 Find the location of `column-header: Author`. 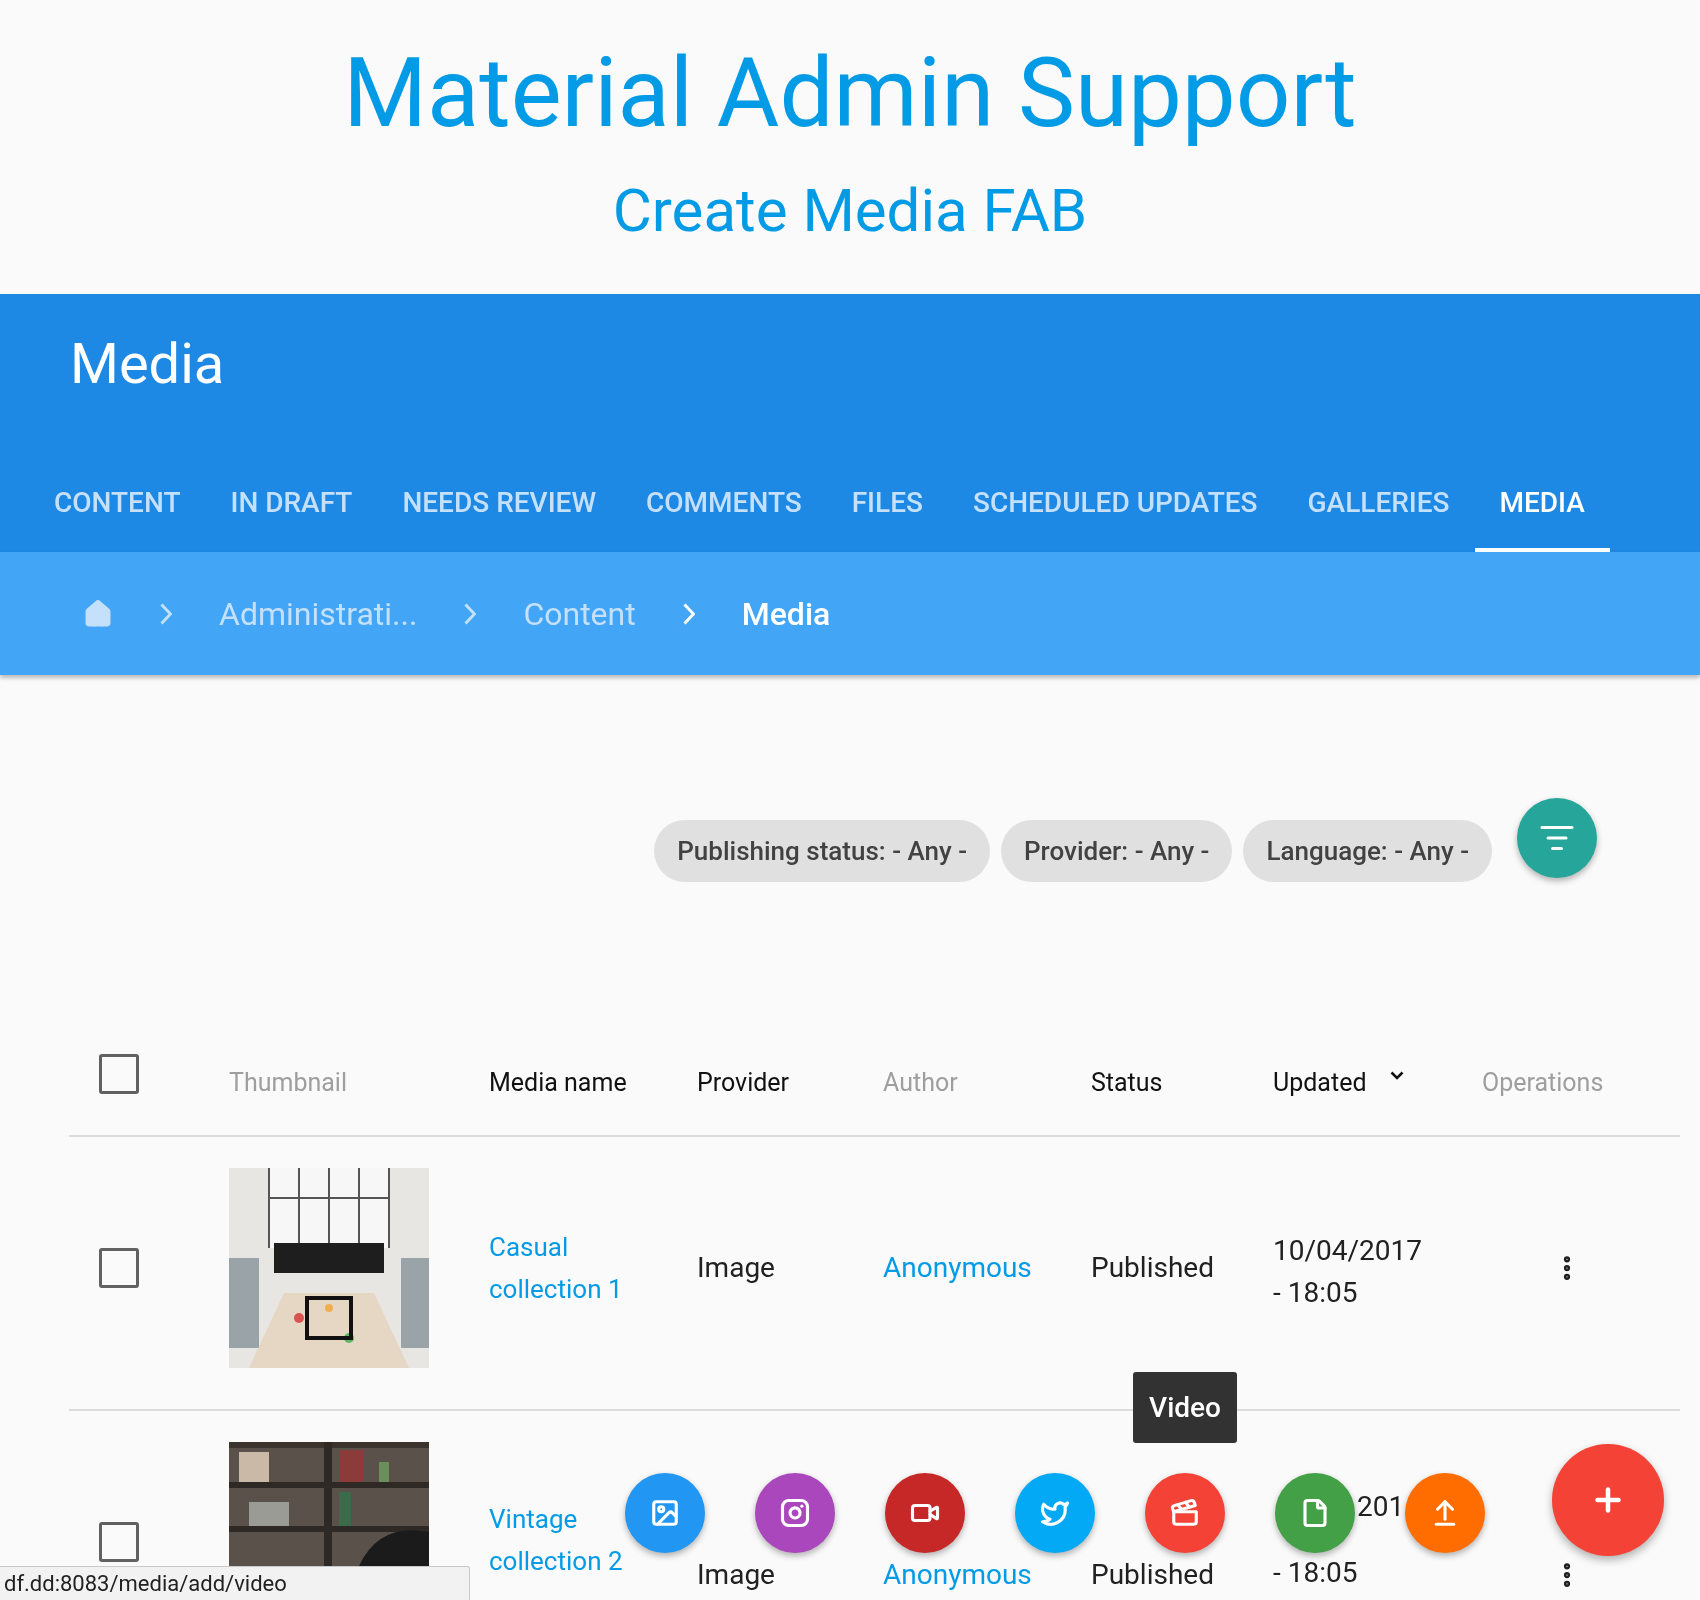

column-header: Author is located at coordinates (920, 1082).